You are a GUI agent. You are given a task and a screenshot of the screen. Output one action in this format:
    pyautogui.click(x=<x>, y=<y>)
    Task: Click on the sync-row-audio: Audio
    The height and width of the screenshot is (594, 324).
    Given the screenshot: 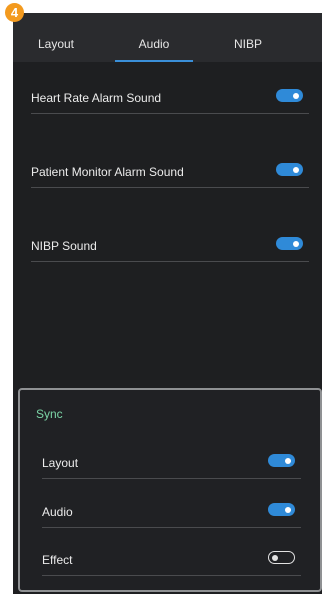 What is the action you would take?
    pyautogui.click(x=171, y=512)
    